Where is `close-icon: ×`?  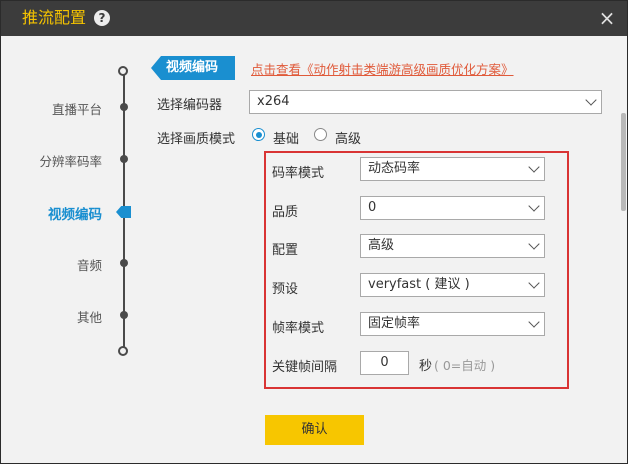 close-icon: × is located at coordinates (607, 18).